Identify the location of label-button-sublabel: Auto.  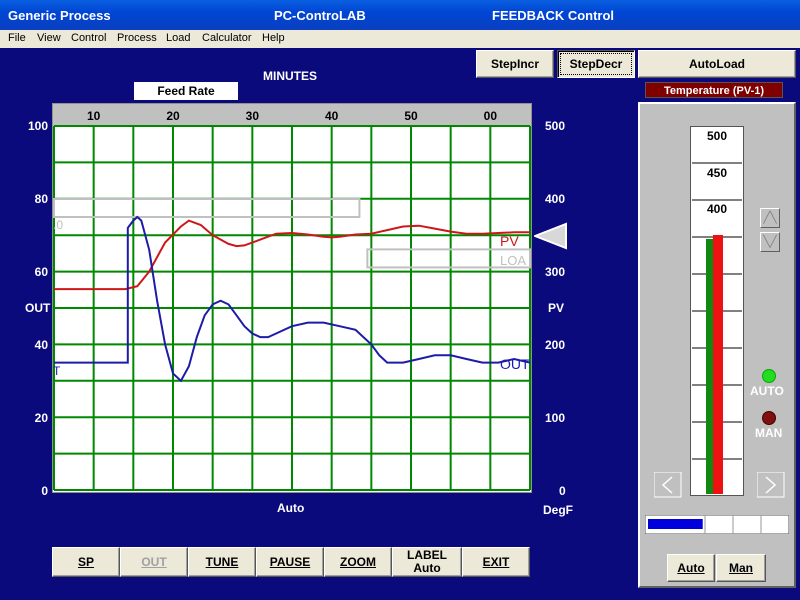
(427, 568).